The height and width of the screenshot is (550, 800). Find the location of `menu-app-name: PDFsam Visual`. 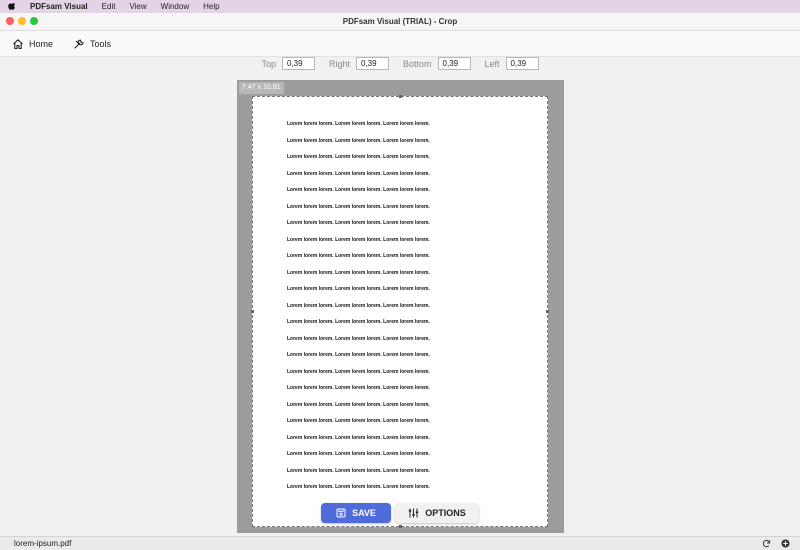

menu-app-name: PDFsam Visual is located at coordinates (59, 6).